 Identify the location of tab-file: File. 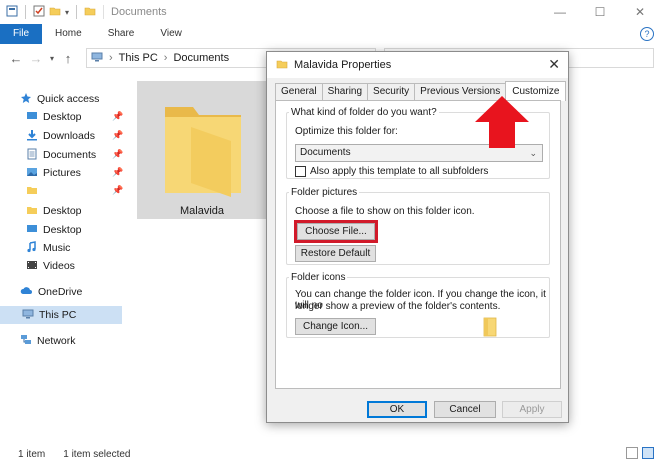
(21, 34).